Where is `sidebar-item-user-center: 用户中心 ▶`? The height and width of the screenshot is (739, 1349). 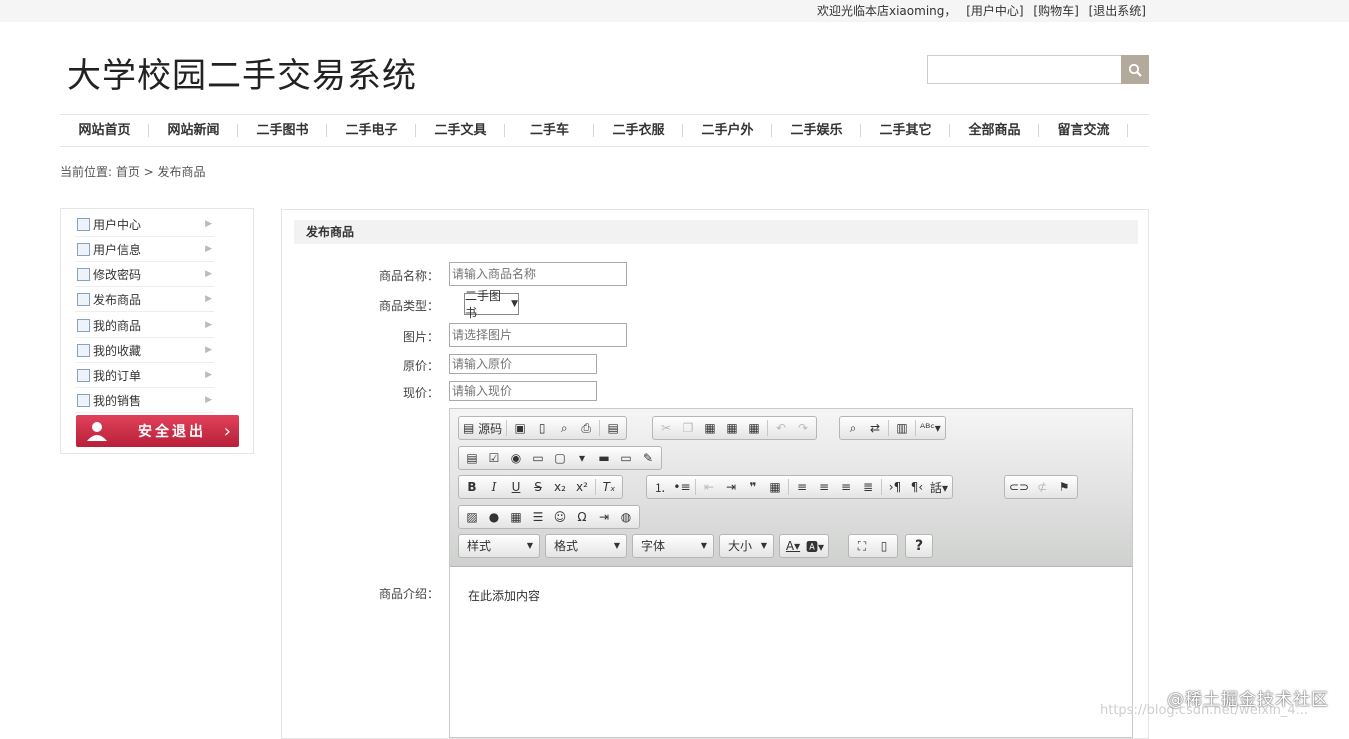 sidebar-item-user-center: 用户中心 ▶ is located at coordinates (144, 224).